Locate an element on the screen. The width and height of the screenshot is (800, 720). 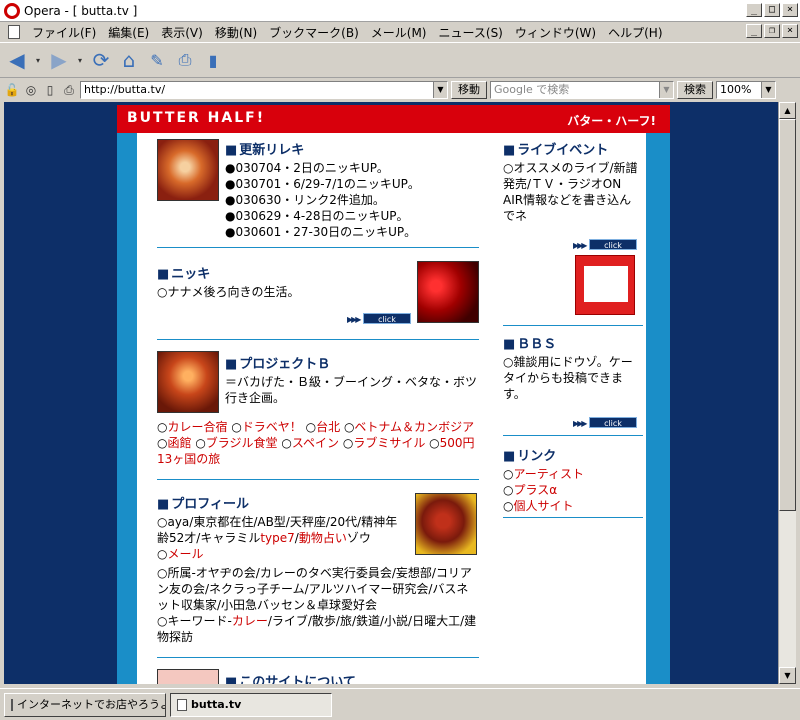
link-artist: アーティスト is located at coordinates (548, 474).